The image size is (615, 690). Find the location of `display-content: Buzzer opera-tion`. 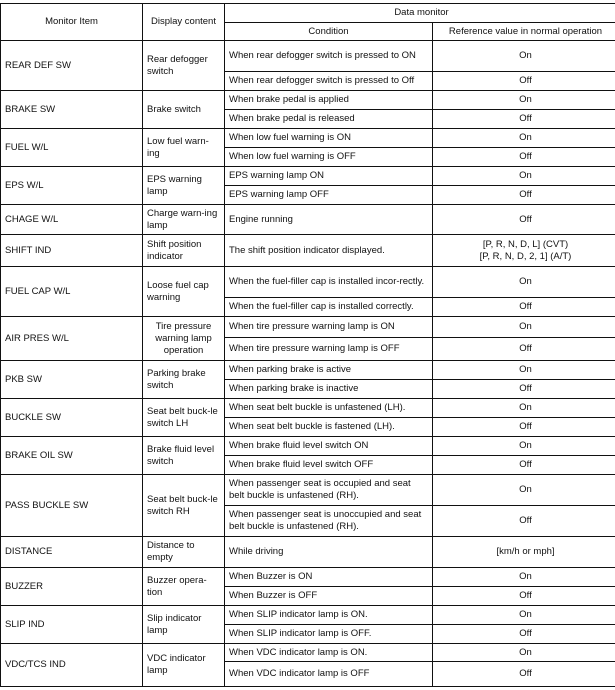

display-content: Buzzer opera-tion is located at coordinates (183, 586).